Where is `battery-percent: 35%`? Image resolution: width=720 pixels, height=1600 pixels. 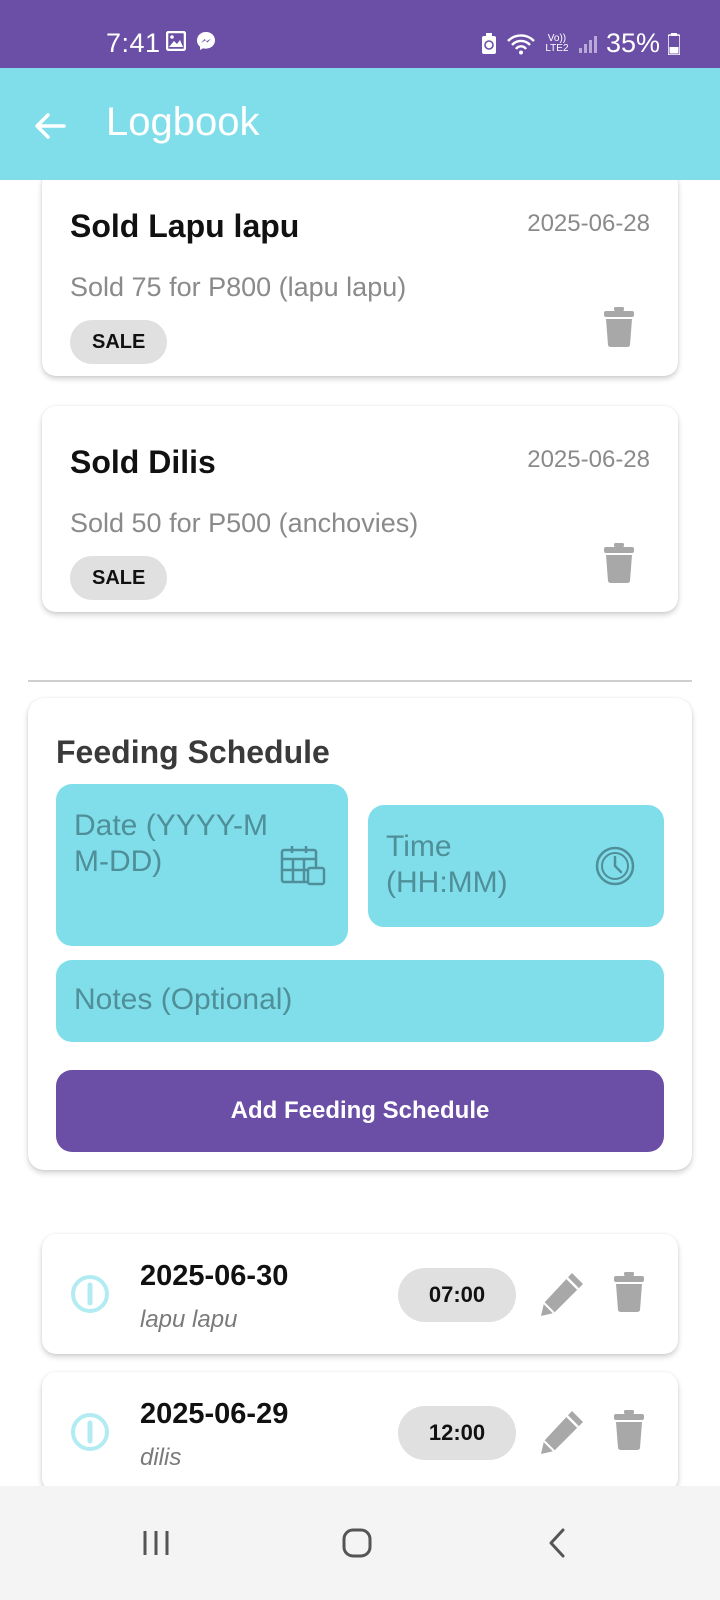
battery-percent: 35% is located at coordinates (632, 43).